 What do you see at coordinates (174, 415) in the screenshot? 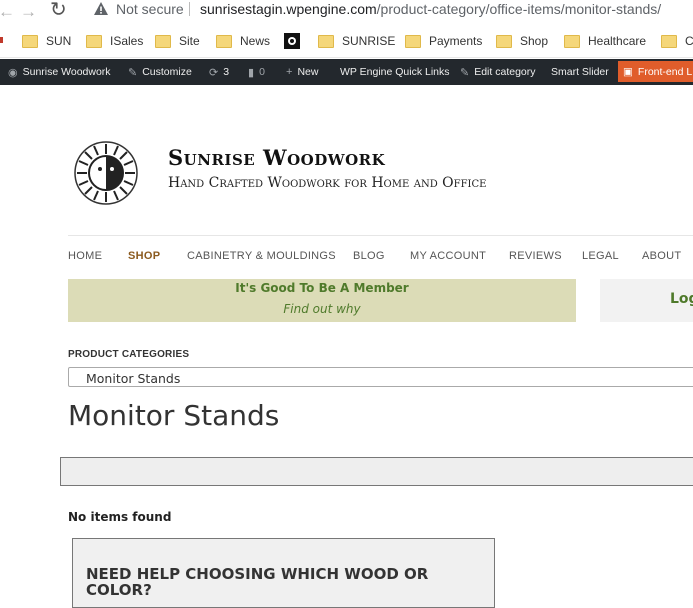
I see `page-title: Monitor Stands` at bounding box center [174, 415].